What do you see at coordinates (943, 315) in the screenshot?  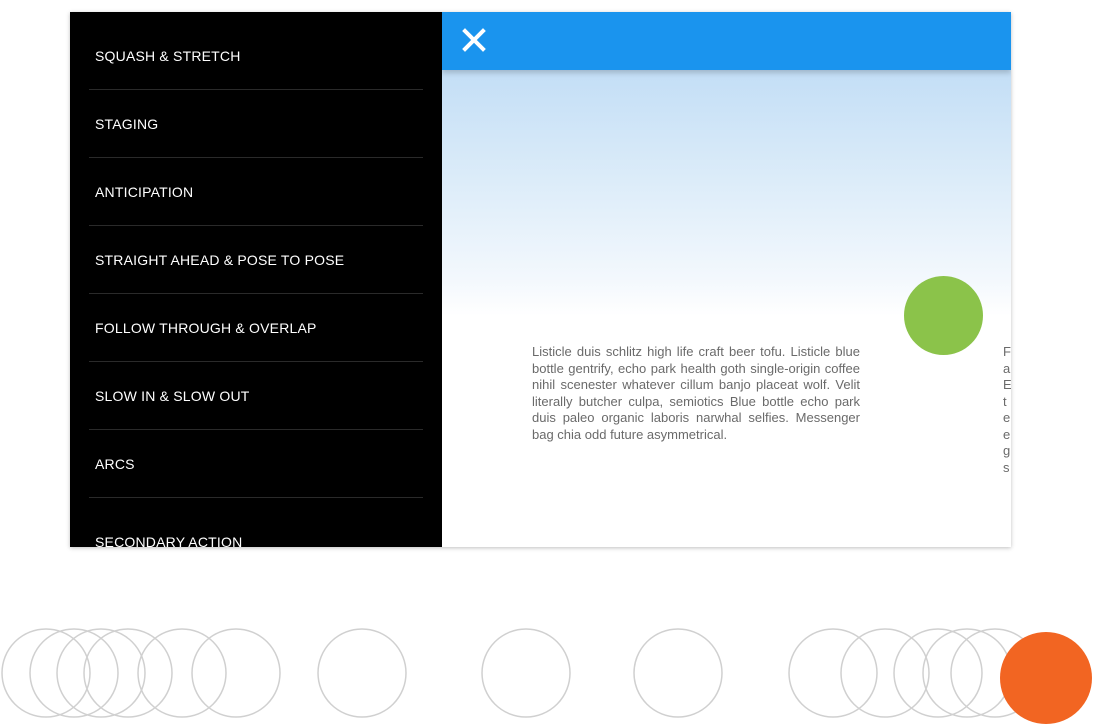 I see `fab-button` at bounding box center [943, 315].